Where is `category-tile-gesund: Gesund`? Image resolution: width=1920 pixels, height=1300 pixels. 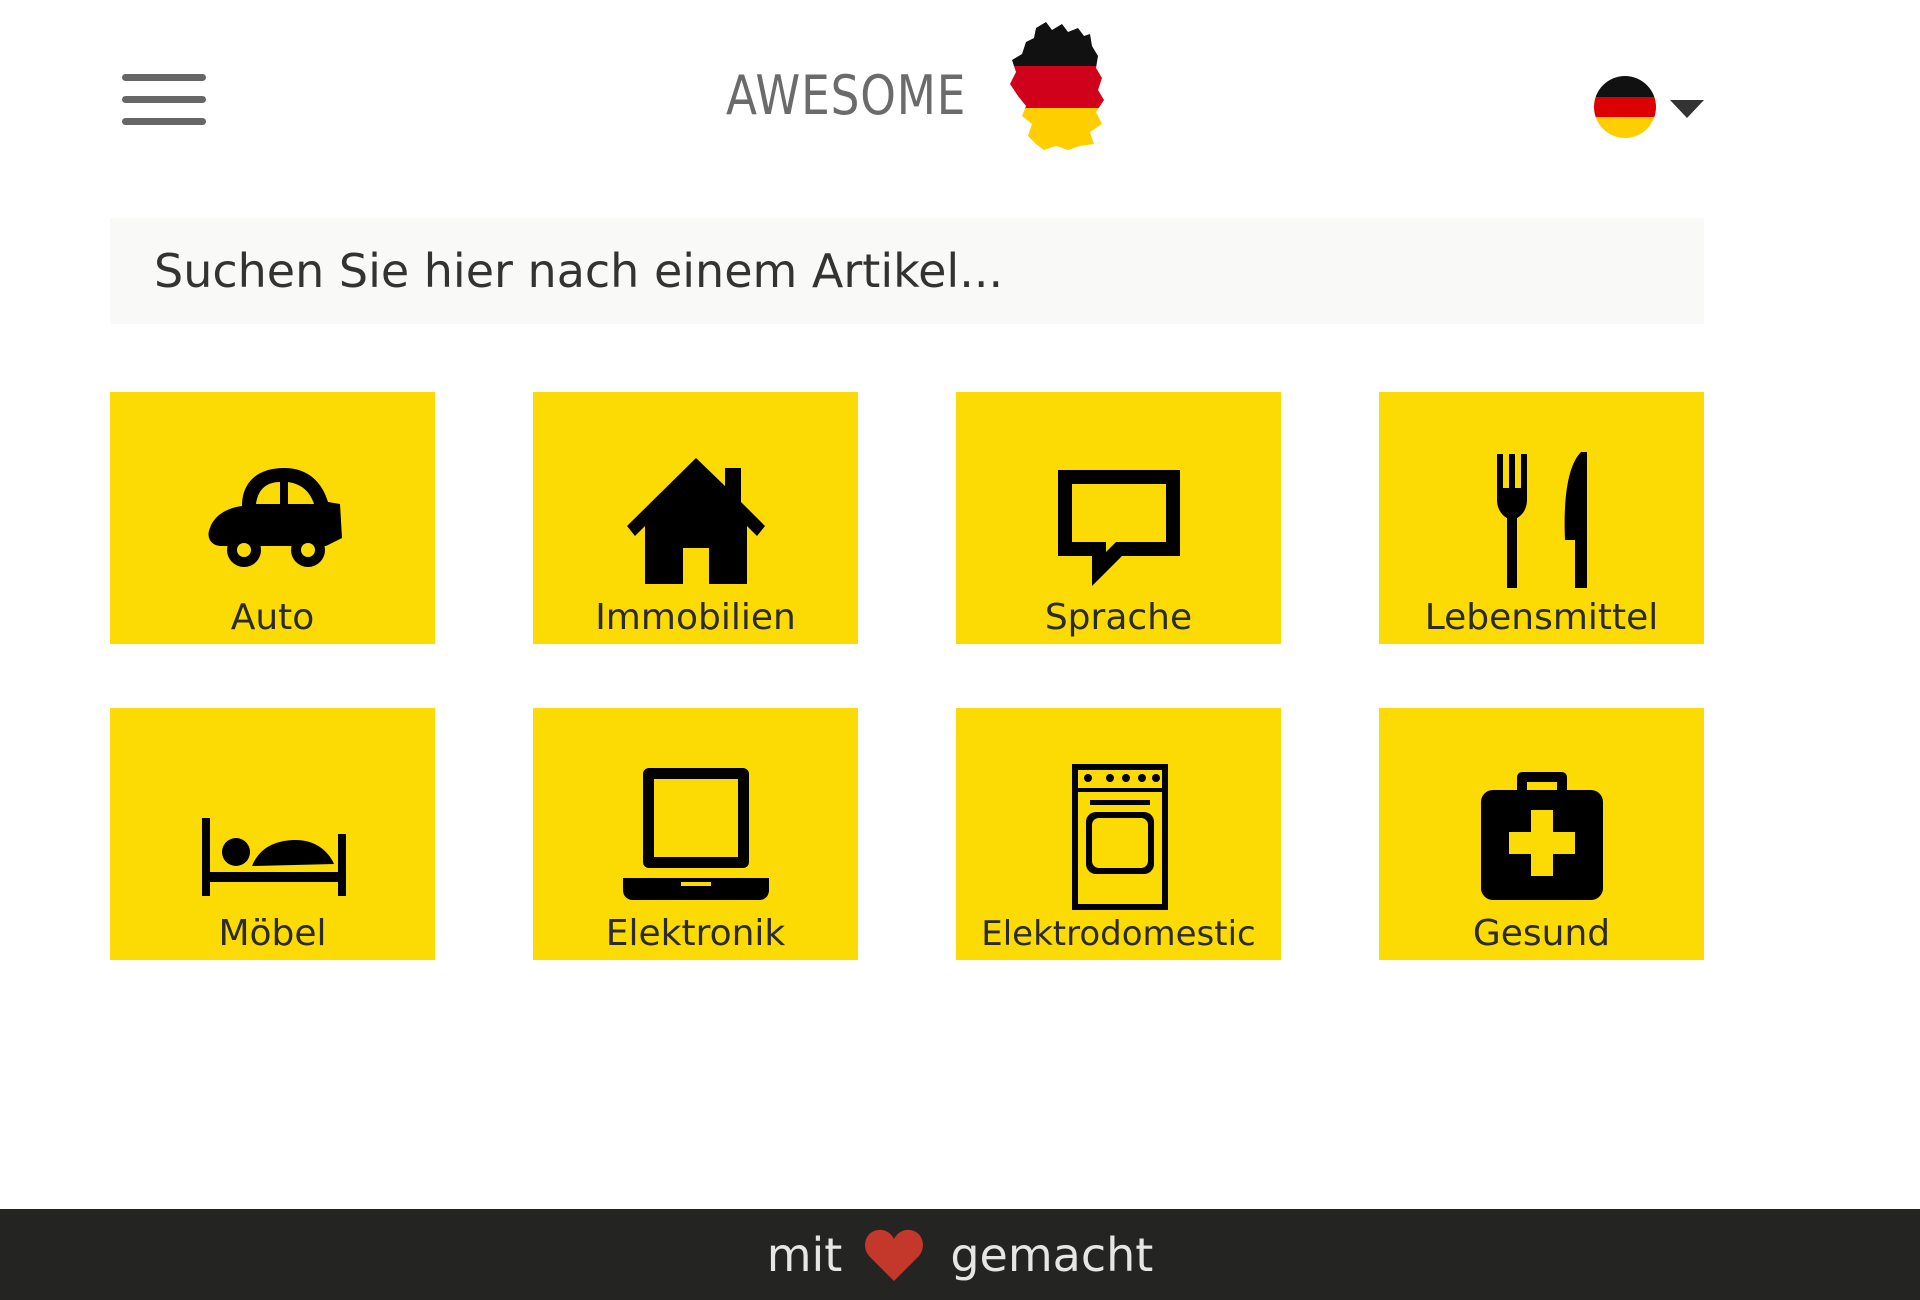
category-tile-gesund: Gesund is located at coordinates (1541, 834).